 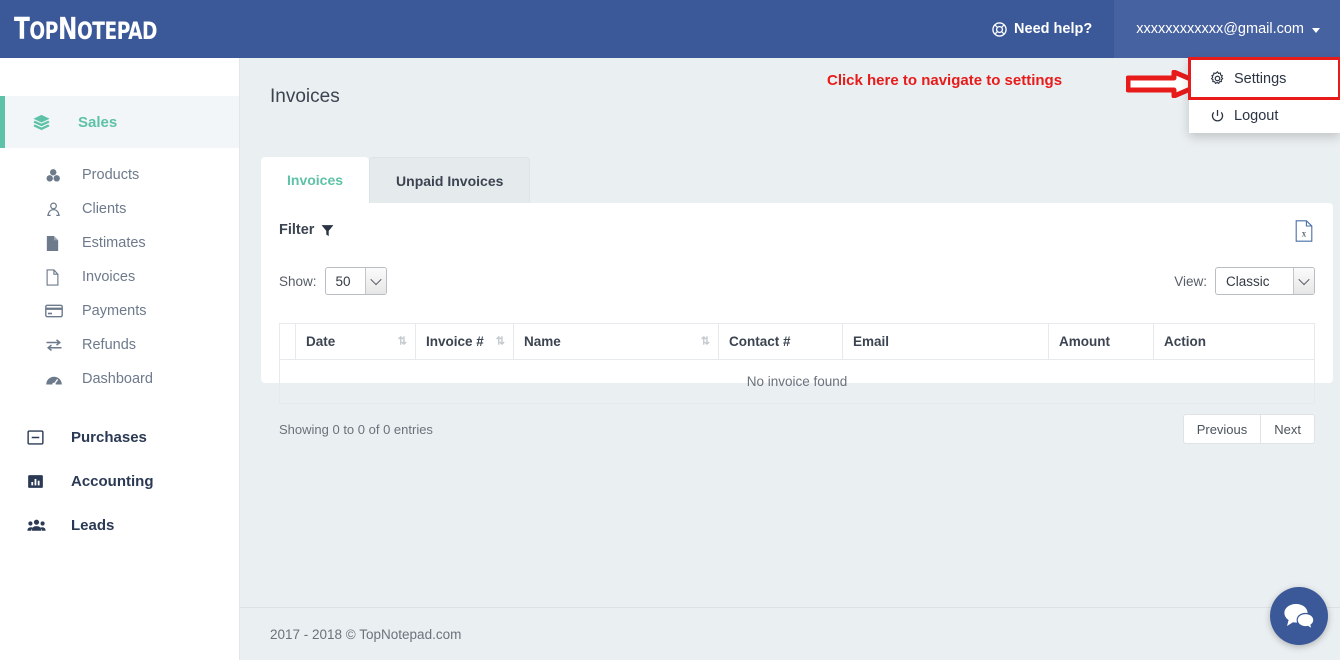 I want to click on minus-square-icon, so click(x=39, y=437).